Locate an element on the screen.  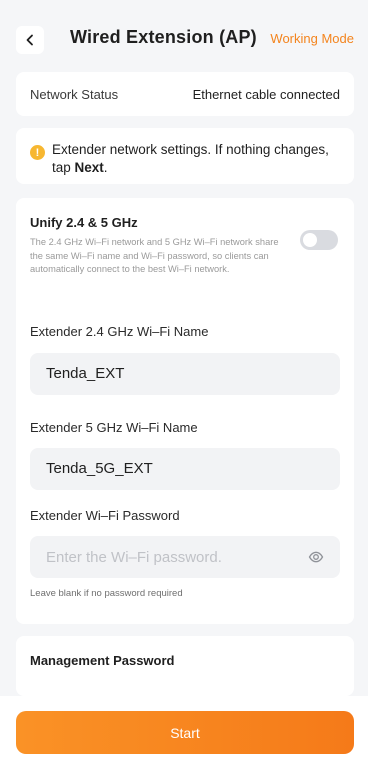
toggle-knob is located at coordinates (310, 240).